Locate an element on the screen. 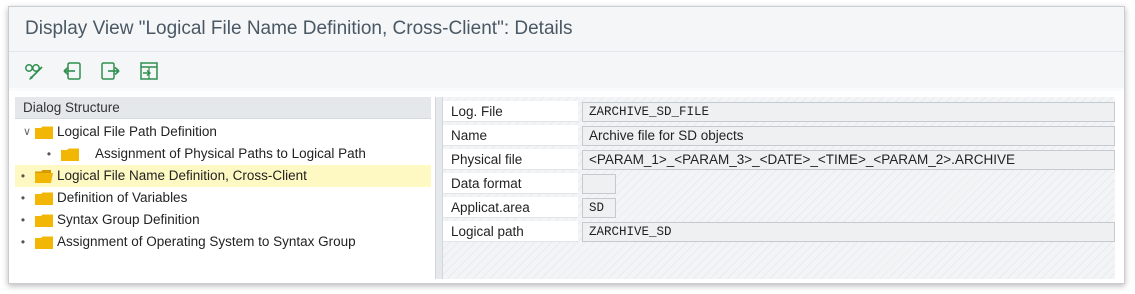 Image resolution: width=1135 pixels, height=294 pixels. applicat-area-field: SD is located at coordinates (599, 208).